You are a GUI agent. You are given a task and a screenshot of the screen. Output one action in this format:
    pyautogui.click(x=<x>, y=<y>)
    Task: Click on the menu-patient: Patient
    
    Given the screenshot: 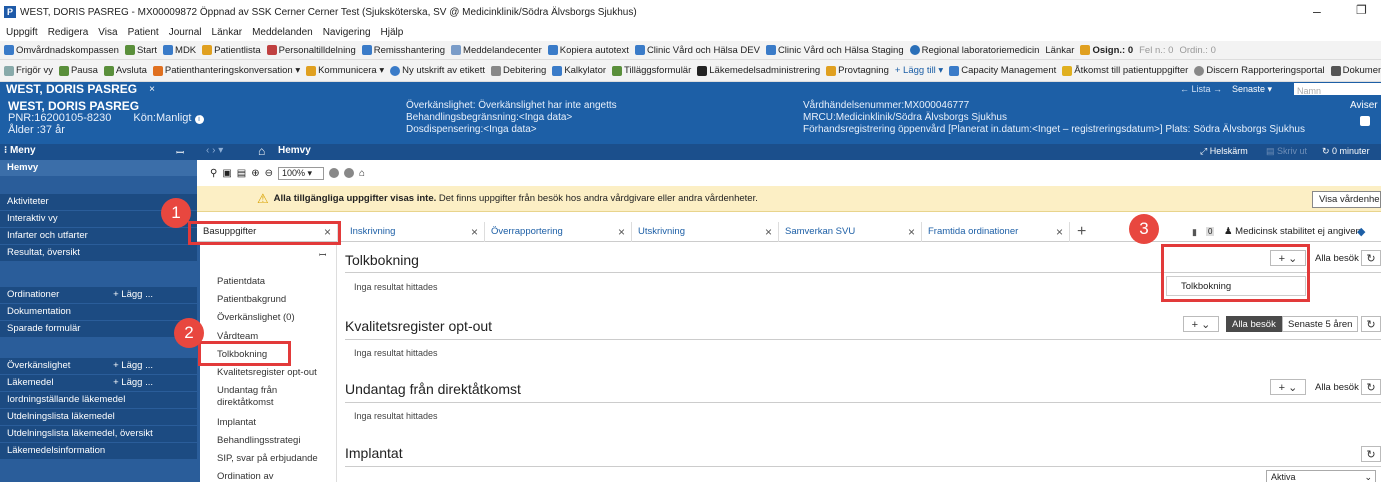 What is the action you would take?
    pyautogui.click(x=143, y=32)
    